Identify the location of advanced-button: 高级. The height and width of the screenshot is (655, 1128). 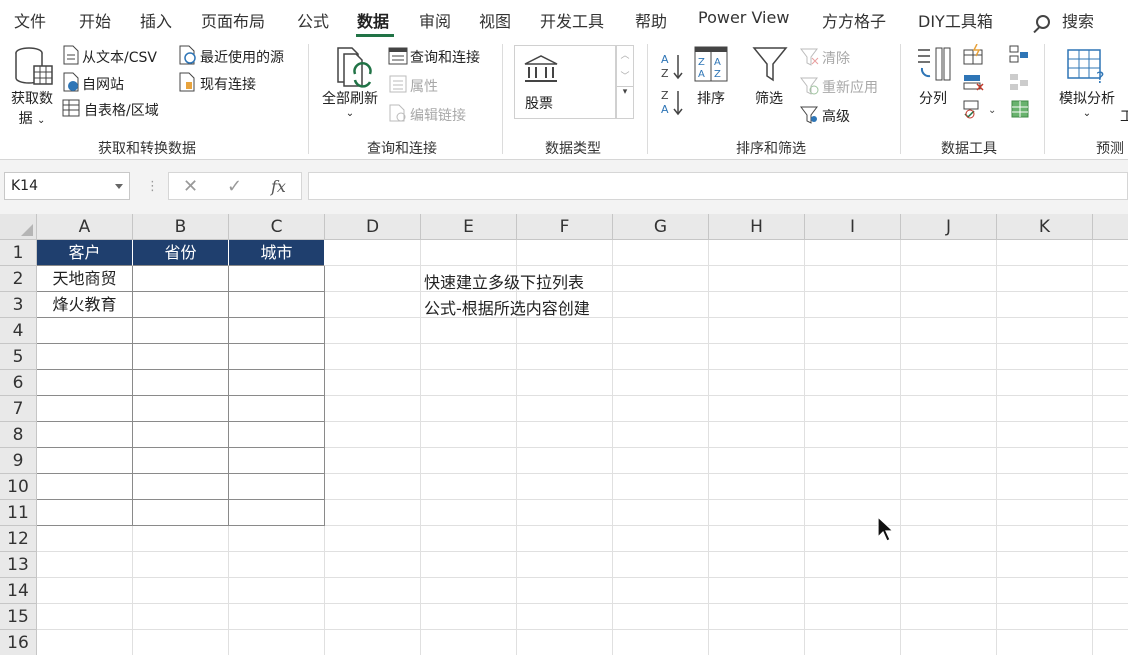
(836, 116).